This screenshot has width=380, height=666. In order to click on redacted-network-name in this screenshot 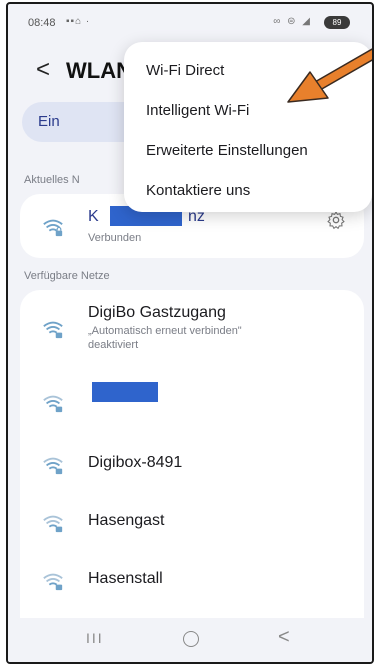, I will do `click(125, 392)`.